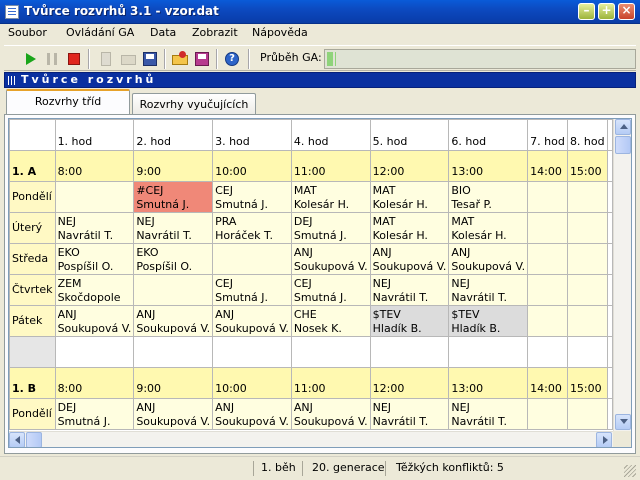 This screenshot has height=480, width=640. Describe the element at coordinates (146, 314) in the screenshot. I see `lesson-subject: ANJ` at that location.